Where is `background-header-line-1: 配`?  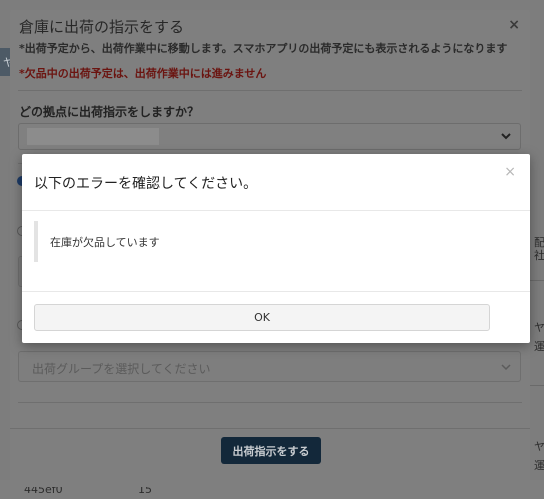
background-header-line-1: 配 is located at coordinates (539, 242).